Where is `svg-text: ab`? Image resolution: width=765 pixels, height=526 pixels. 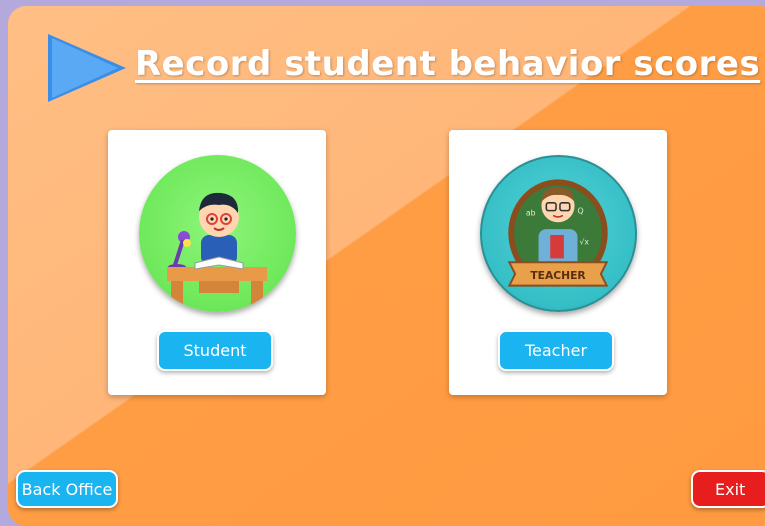
svg-text: ab is located at coordinates (531, 212).